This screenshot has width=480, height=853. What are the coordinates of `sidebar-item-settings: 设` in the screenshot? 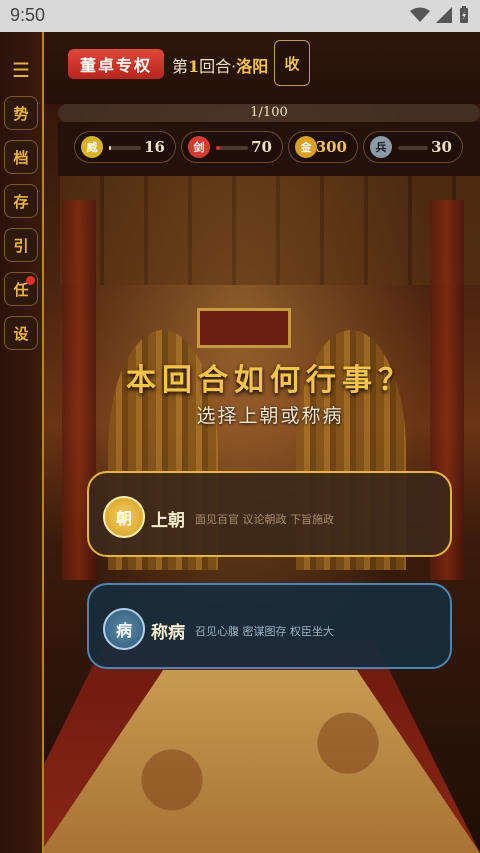 It's located at (21, 333).